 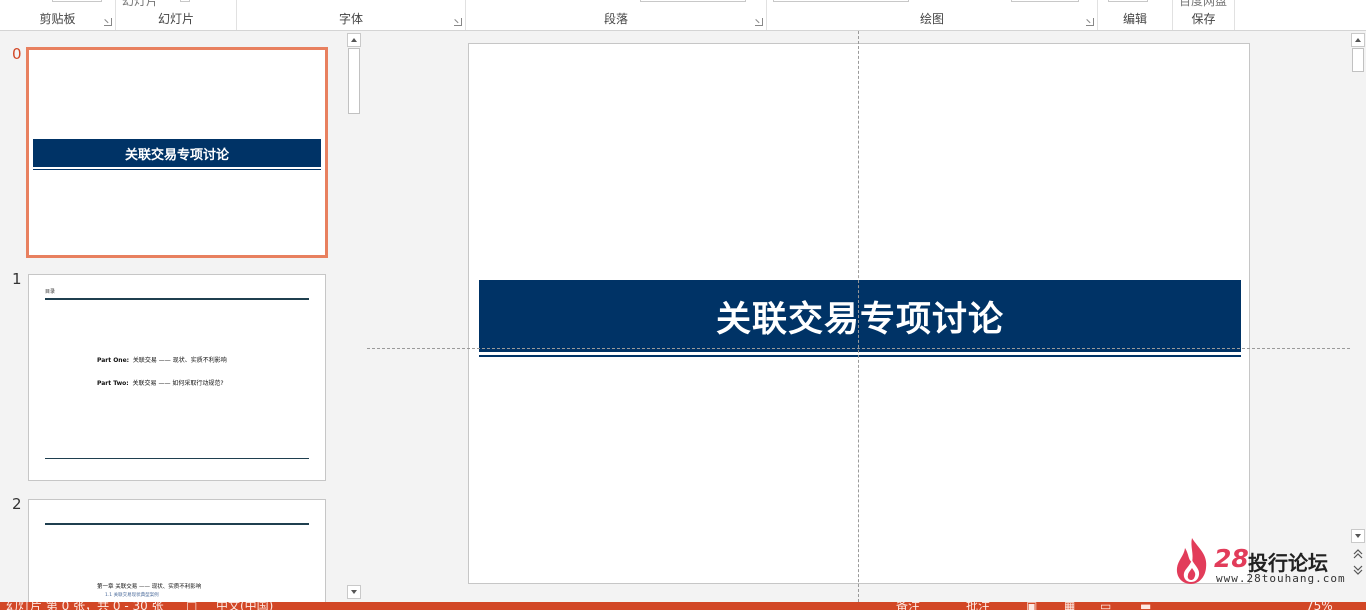 I want to click on flame-logo-icon, so click(x=1191, y=561).